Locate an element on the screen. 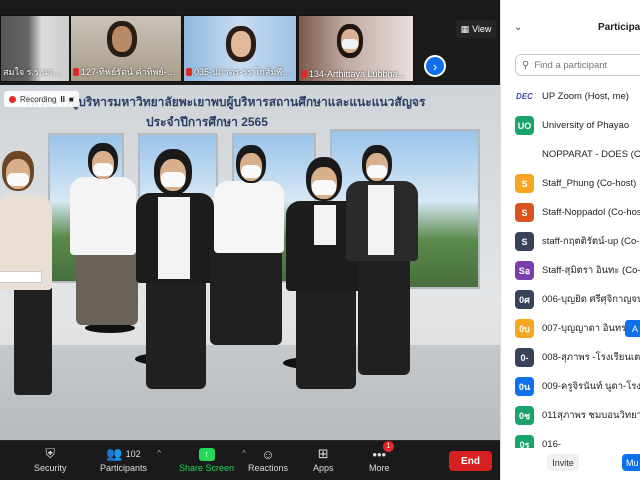 The height and width of the screenshot is (480, 640). participant-row: S Staff_Phung (Co-host) is located at coordinates (570, 183).